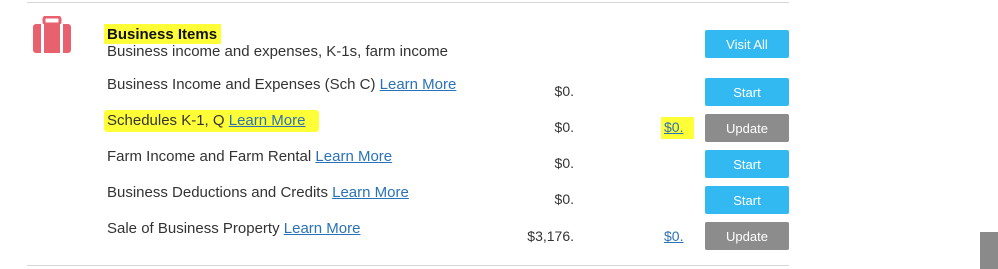 The width and height of the screenshot is (998, 269). I want to click on row-label: Sale of Business Property, so click(193, 228).